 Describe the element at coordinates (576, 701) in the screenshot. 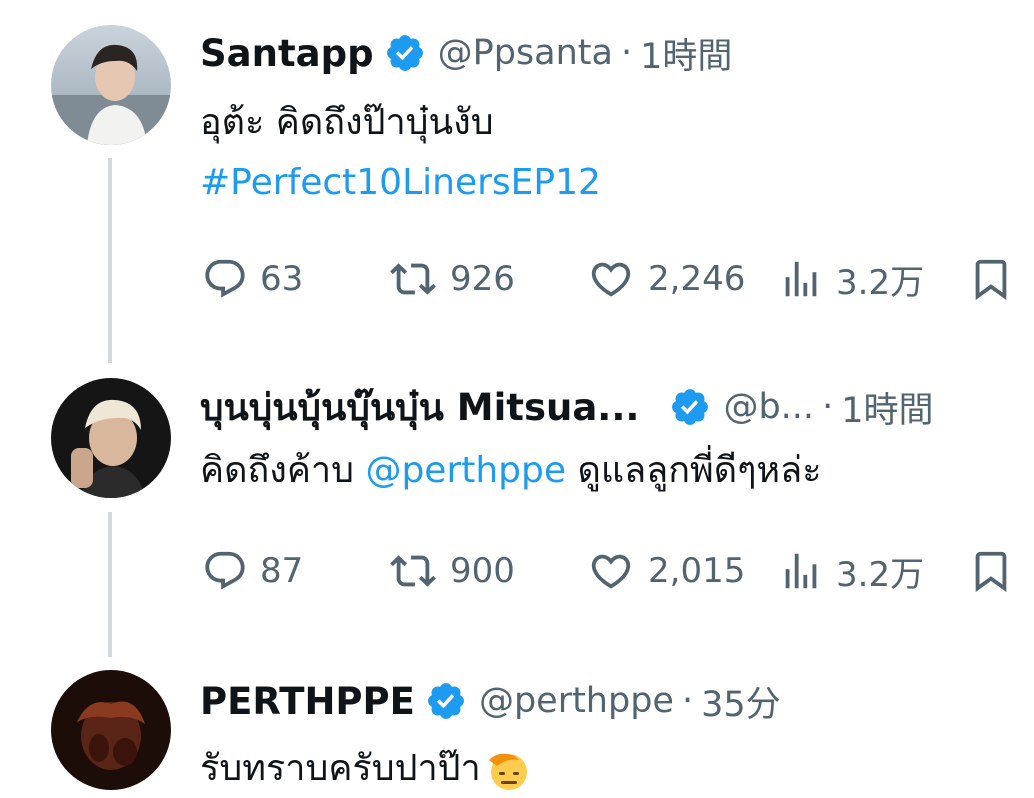

I see `author-handle: @perthppe` at that location.